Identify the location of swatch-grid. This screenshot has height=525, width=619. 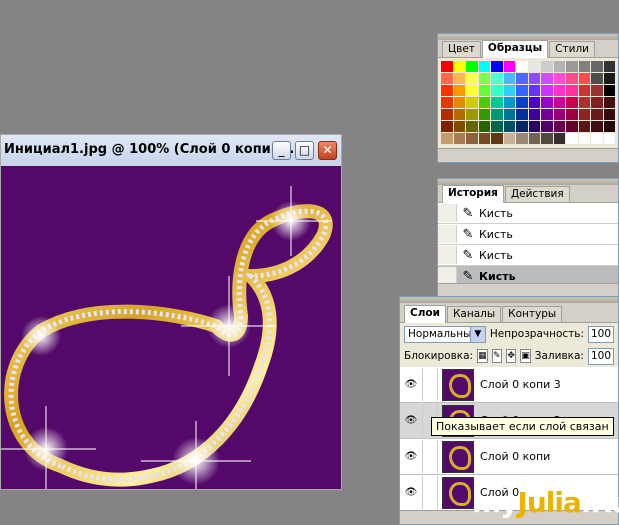
(528, 102).